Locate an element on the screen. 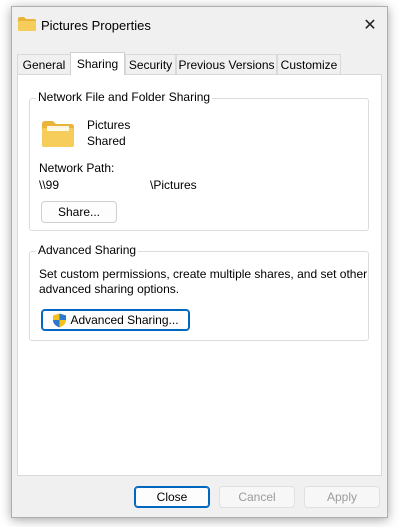 This screenshot has height=527, width=400. title-bar: Pictures Properties ✕ is located at coordinates (199, 25).